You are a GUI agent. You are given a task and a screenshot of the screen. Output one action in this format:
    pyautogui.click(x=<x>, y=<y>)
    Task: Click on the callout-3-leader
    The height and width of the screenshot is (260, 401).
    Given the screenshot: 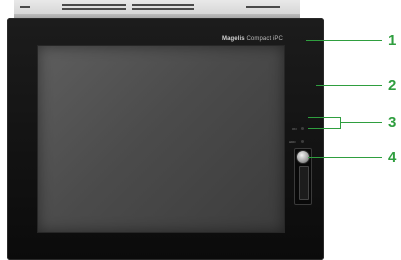 What is the action you would take?
    pyautogui.click(x=361, y=122)
    